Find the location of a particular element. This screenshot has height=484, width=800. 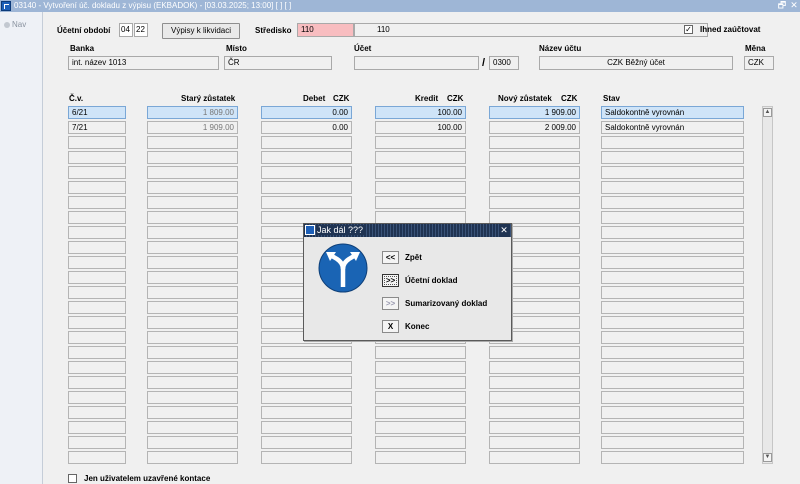

scroll-up-icon: ▲ is located at coordinates (767, 112).